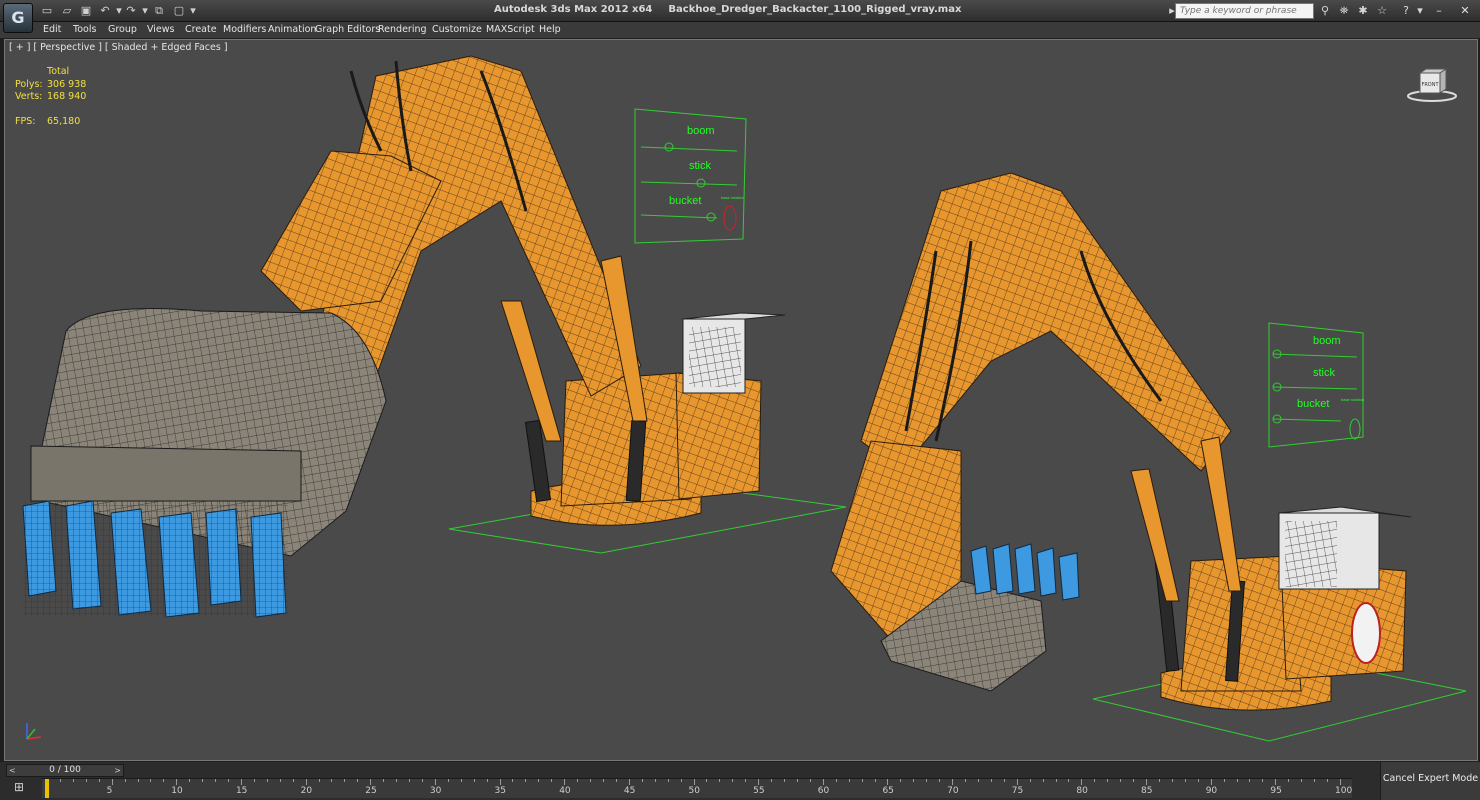  I want to click on subscription-icon: ⛯, so click(1344, 11).